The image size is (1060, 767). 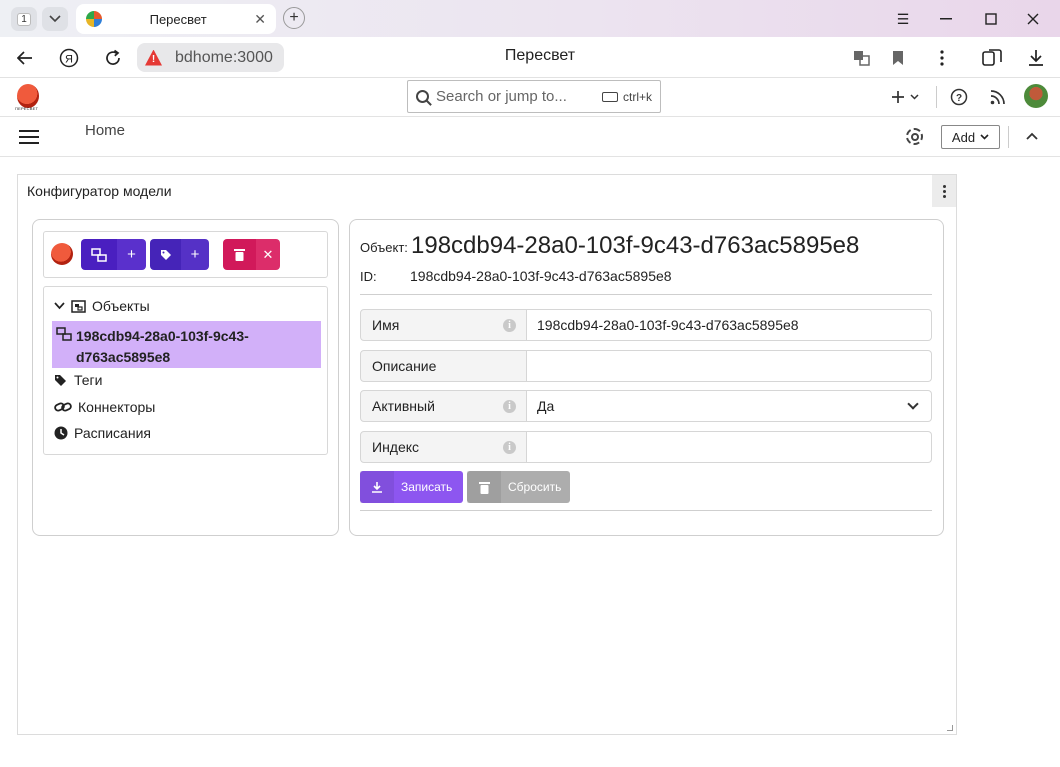 I want to click on tree-item-label: Коннекторы, so click(x=117, y=407).